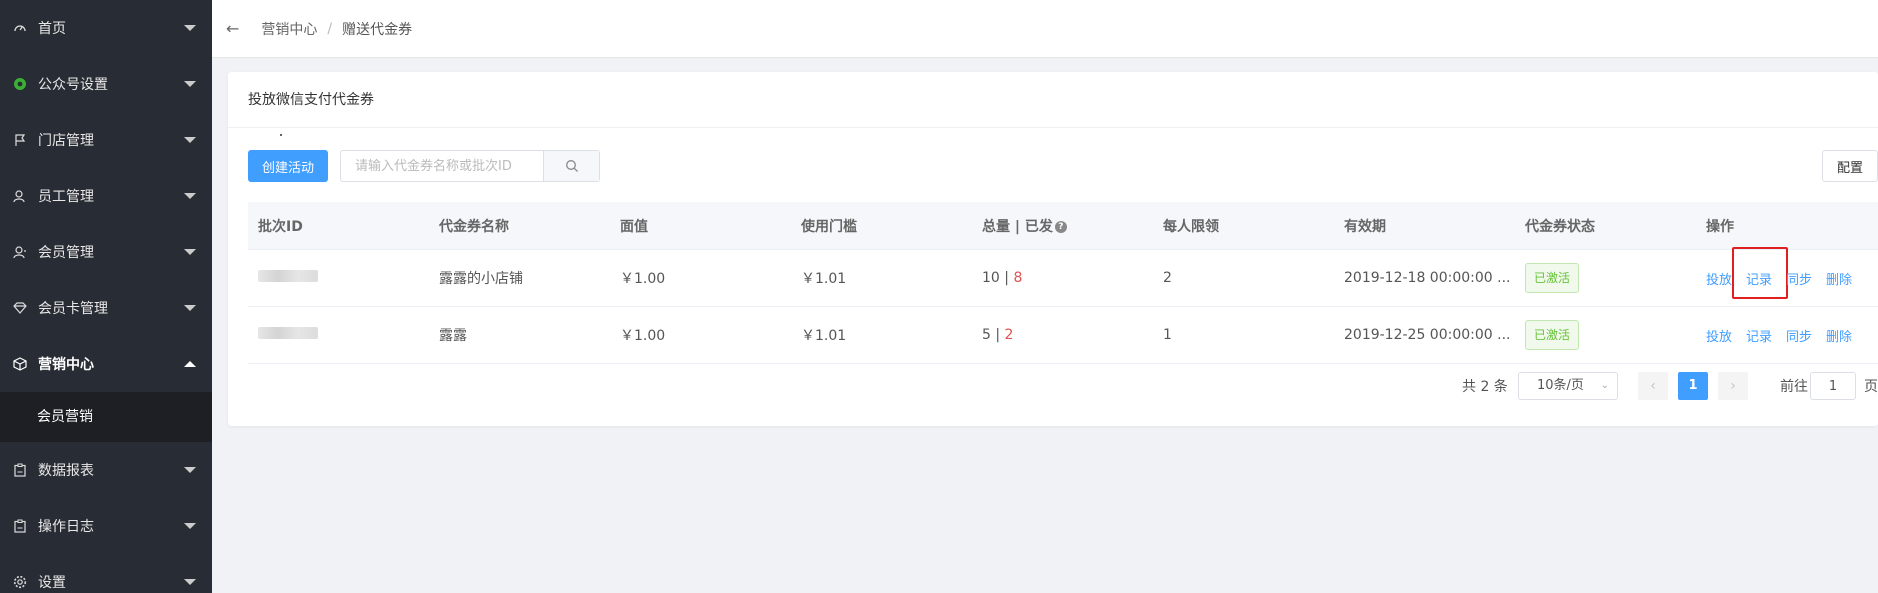  I want to click on page-size-value: 10条/页, so click(1560, 385).